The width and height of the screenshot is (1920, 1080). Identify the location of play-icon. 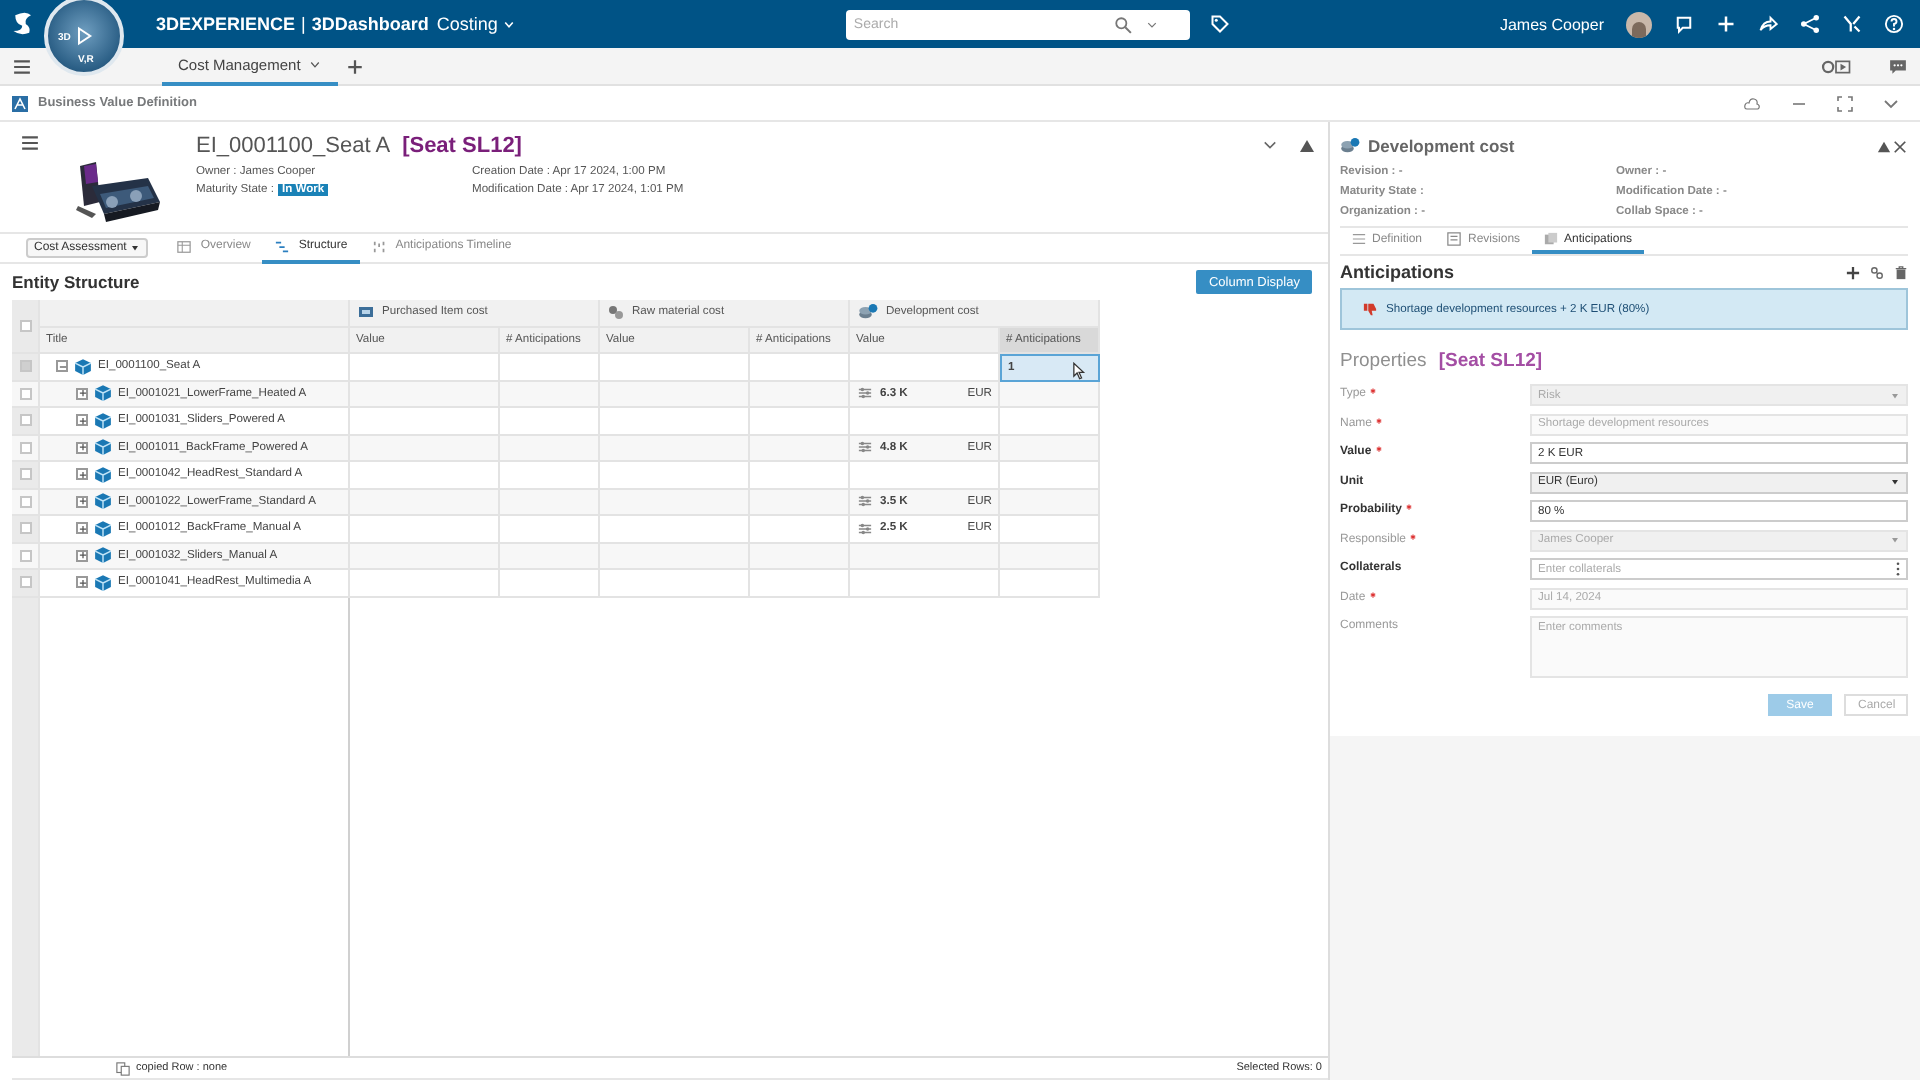
(84, 36).